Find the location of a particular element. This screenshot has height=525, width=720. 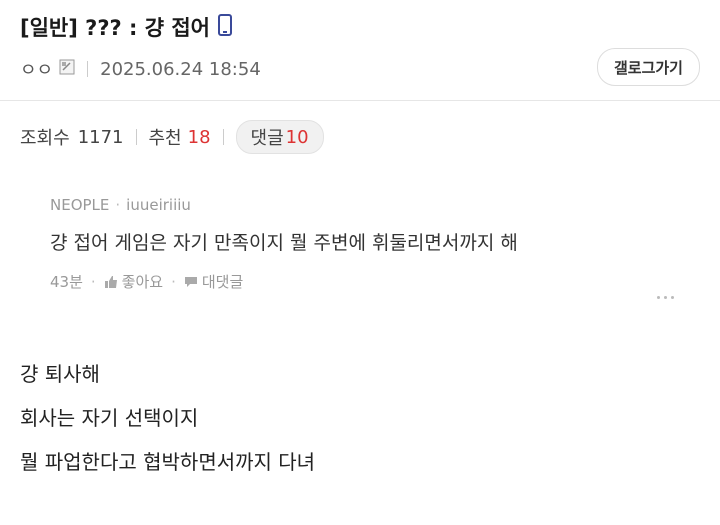

gallog-button: 갤로그가기 is located at coordinates (648, 67).